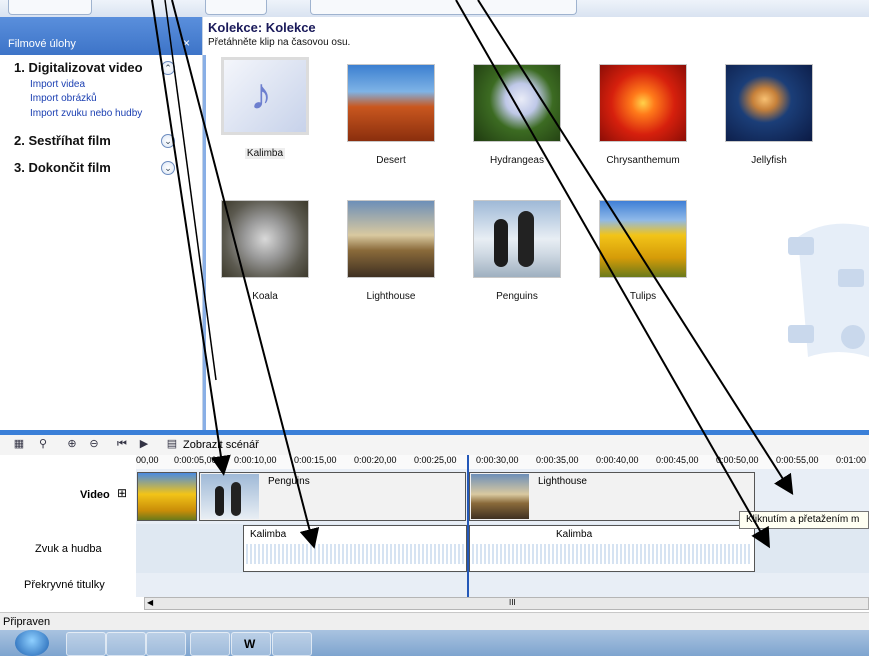  What do you see at coordinates (62, 167) in the screenshot?
I see `section-finish: 3. Dokončit film` at bounding box center [62, 167].